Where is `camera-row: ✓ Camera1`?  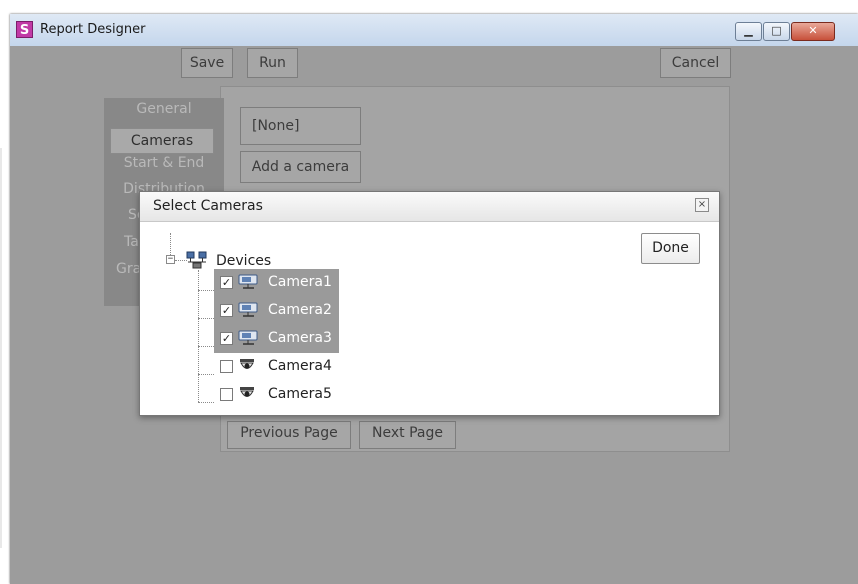 camera-row: ✓ Camera1 is located at coordinates (276, 283).